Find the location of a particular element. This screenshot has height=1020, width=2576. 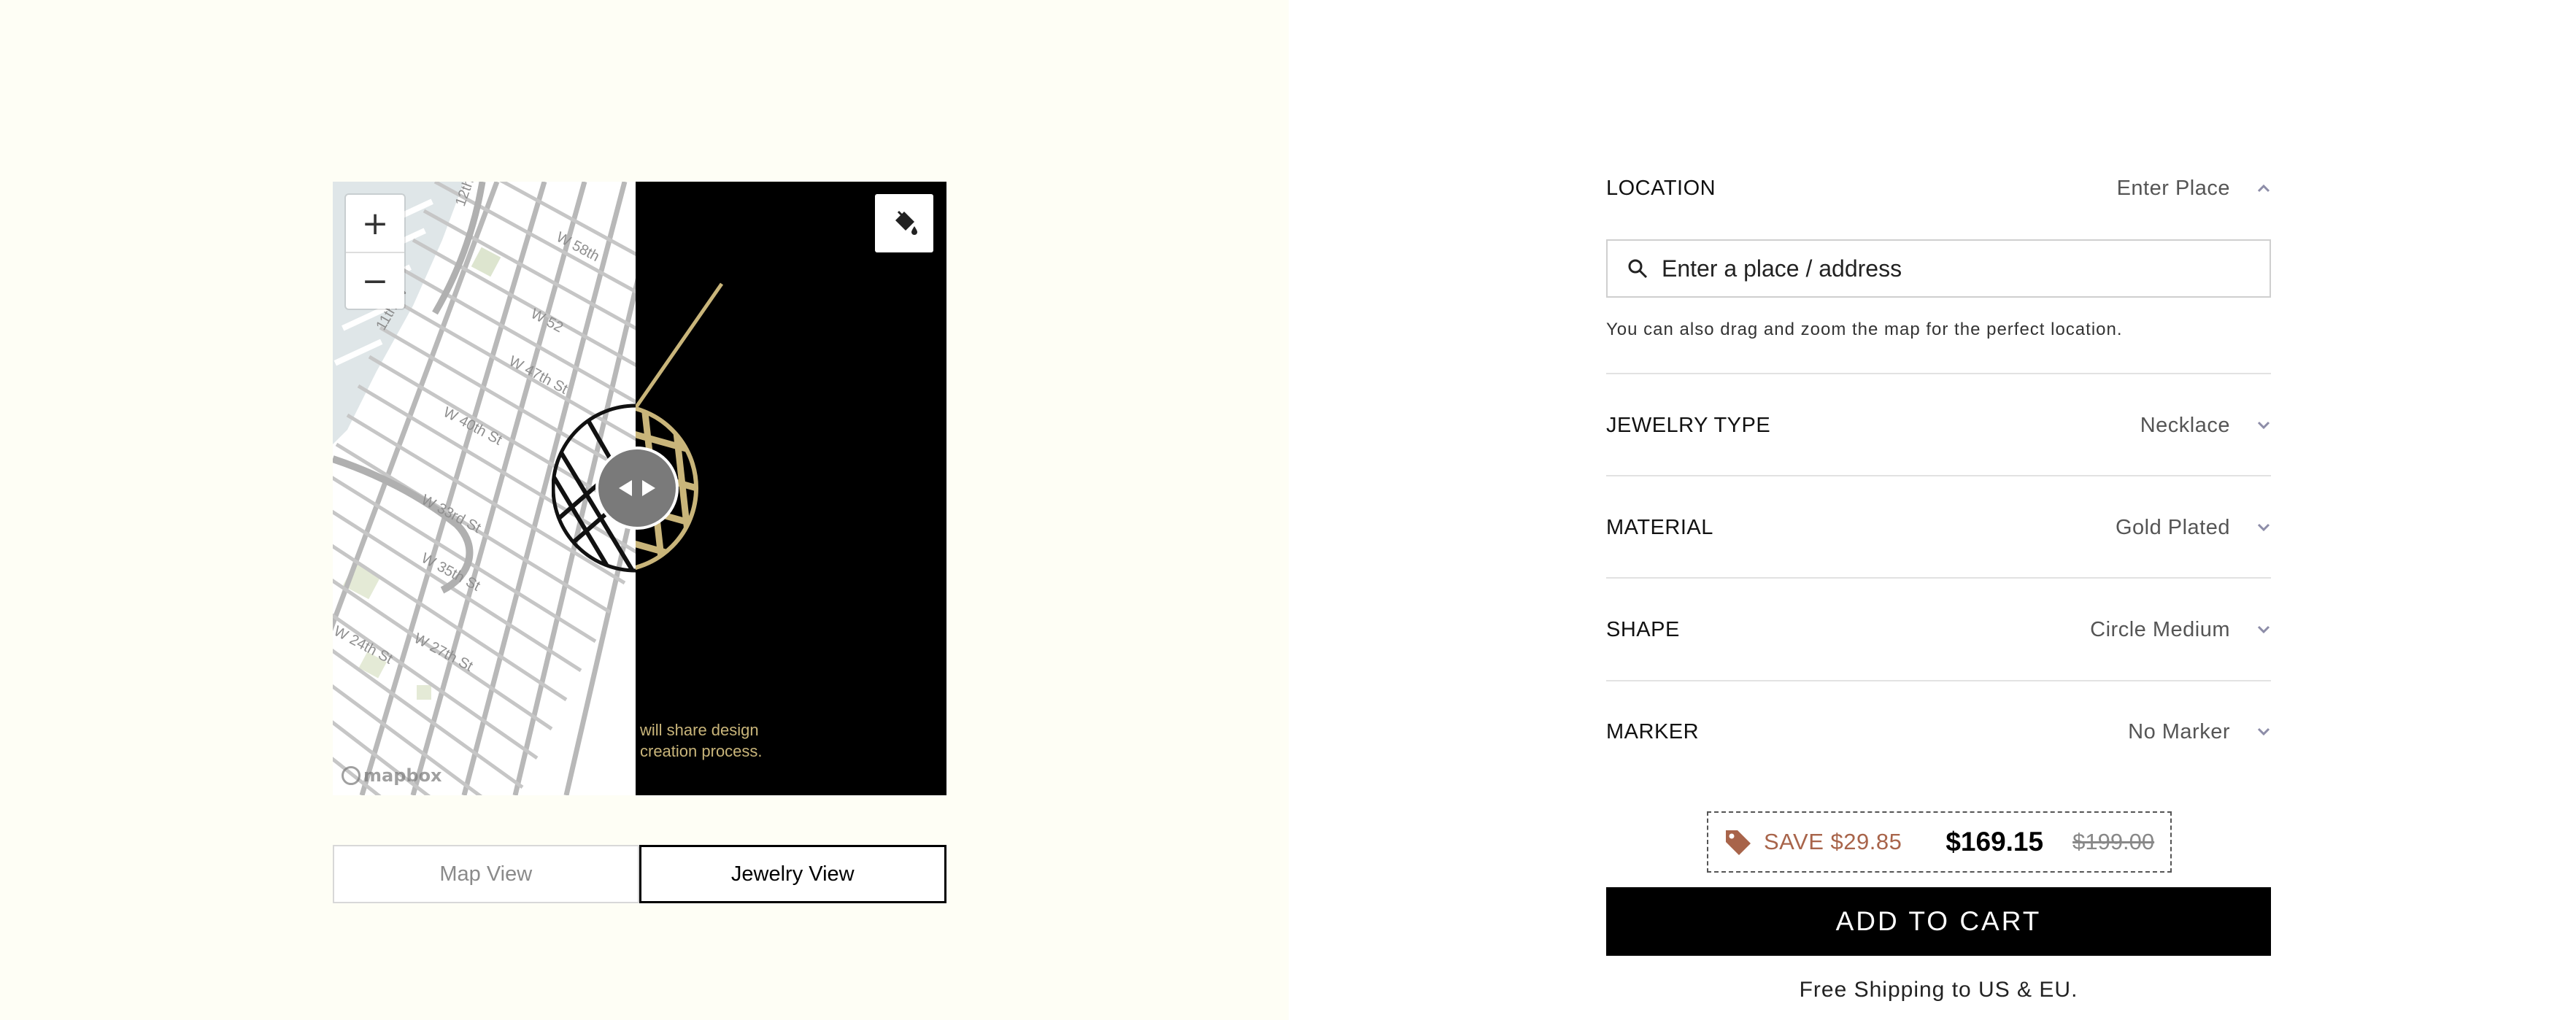

view-toggle: Map View Jewelry View is located at coordinates (639, 874).